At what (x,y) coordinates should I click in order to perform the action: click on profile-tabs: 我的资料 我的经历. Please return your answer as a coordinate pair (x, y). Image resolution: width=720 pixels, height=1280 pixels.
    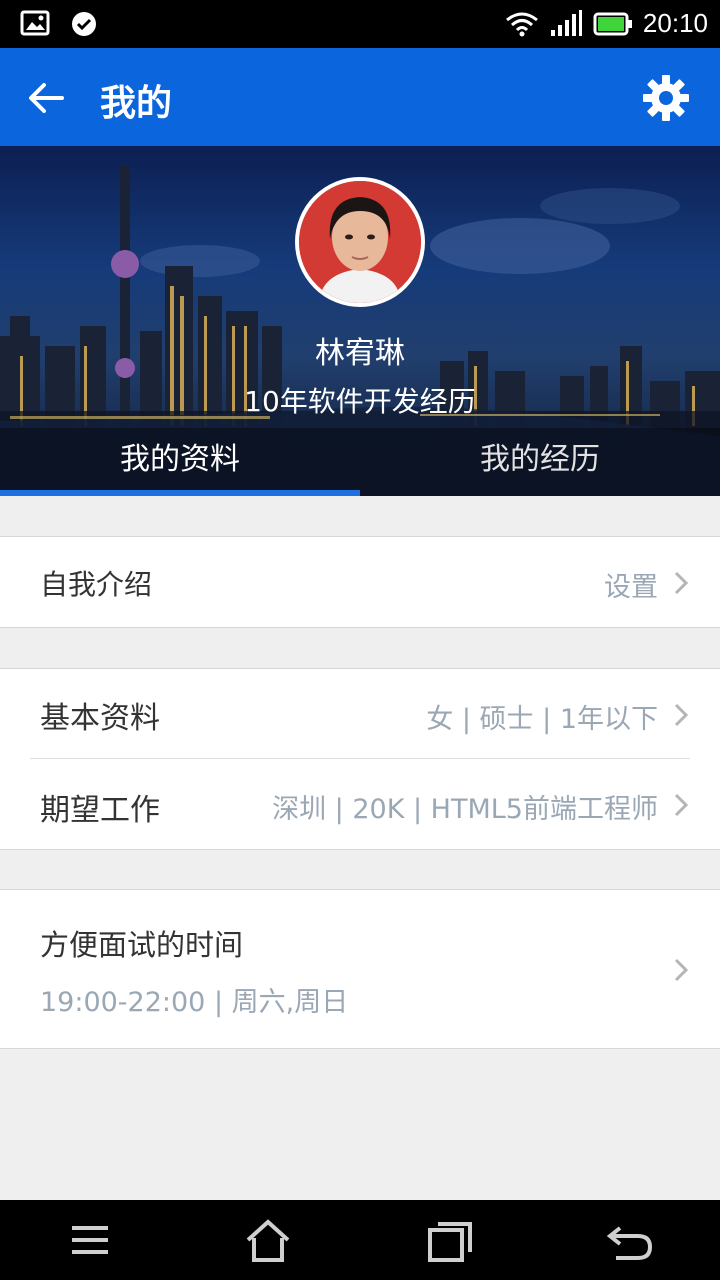
    Looking at the image, I should click on (360, 462).